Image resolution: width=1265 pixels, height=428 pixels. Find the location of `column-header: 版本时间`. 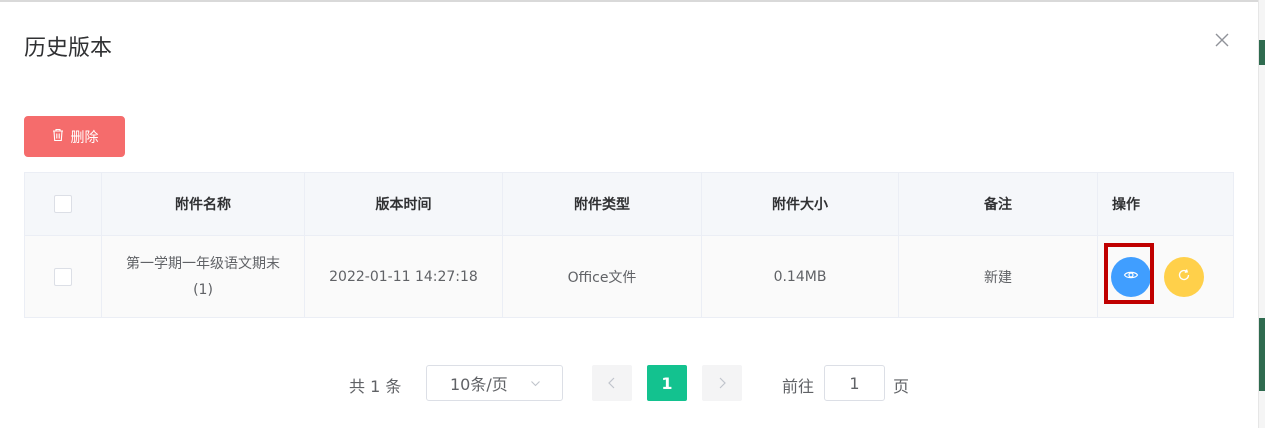

column-header: 版本时间 is located at coordinates (403, 204).